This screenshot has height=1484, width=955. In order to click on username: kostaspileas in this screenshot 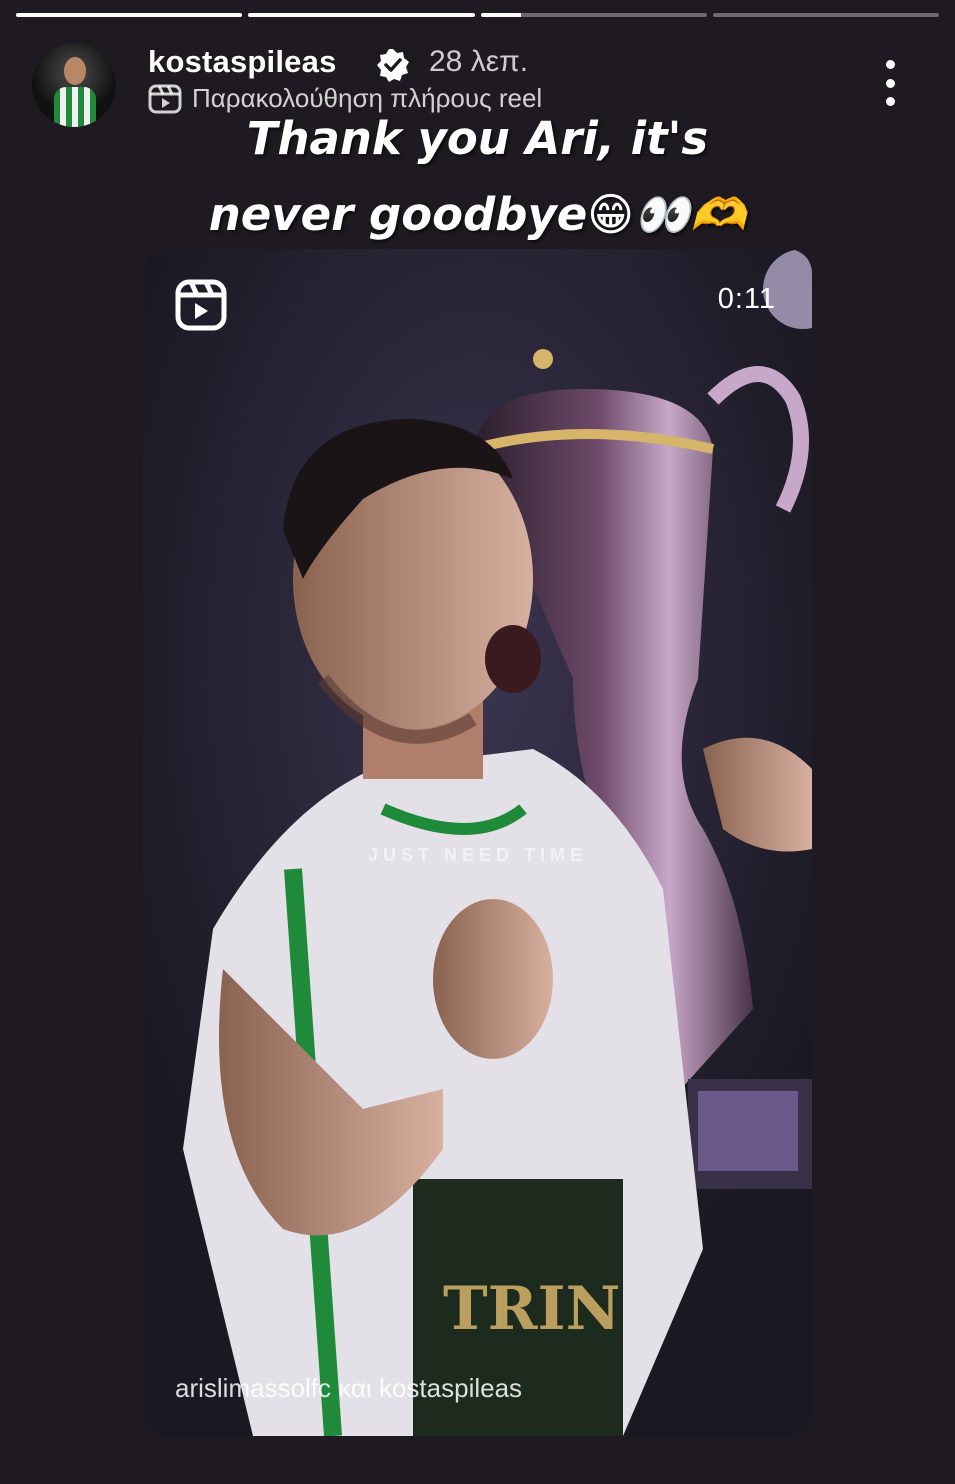, I will do `click(242, 62)`.